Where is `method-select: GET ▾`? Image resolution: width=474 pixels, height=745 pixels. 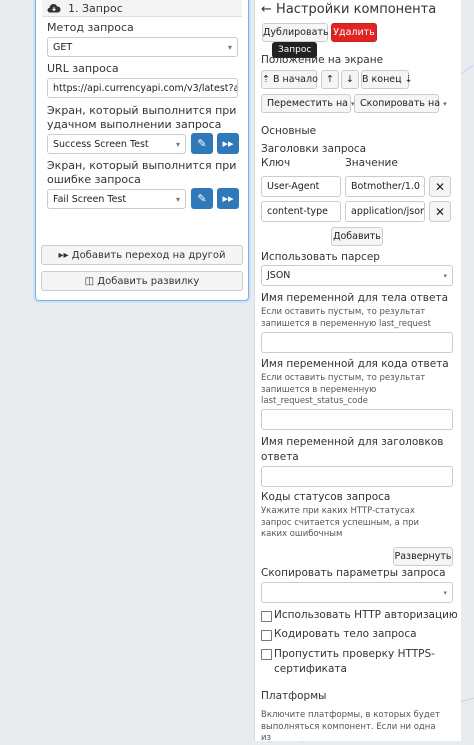 method-select: GET ▾ is located at coordinates (142, 47).